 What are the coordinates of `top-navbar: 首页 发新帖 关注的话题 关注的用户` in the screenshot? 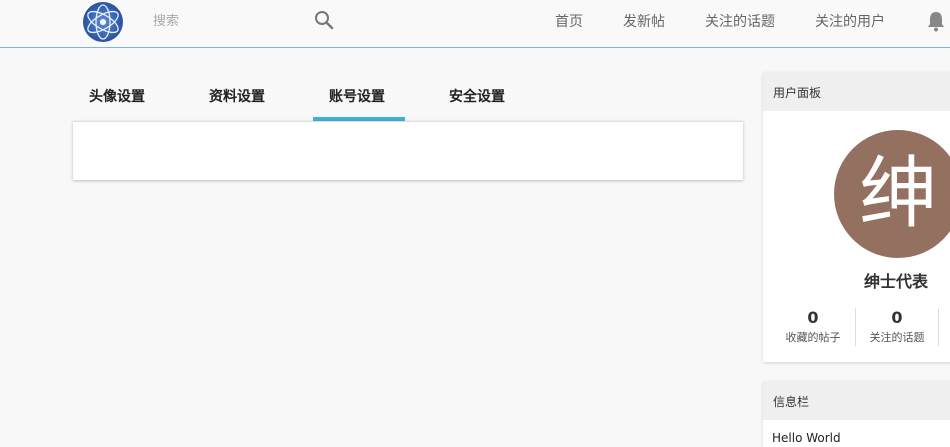 It's located at (475, 24).